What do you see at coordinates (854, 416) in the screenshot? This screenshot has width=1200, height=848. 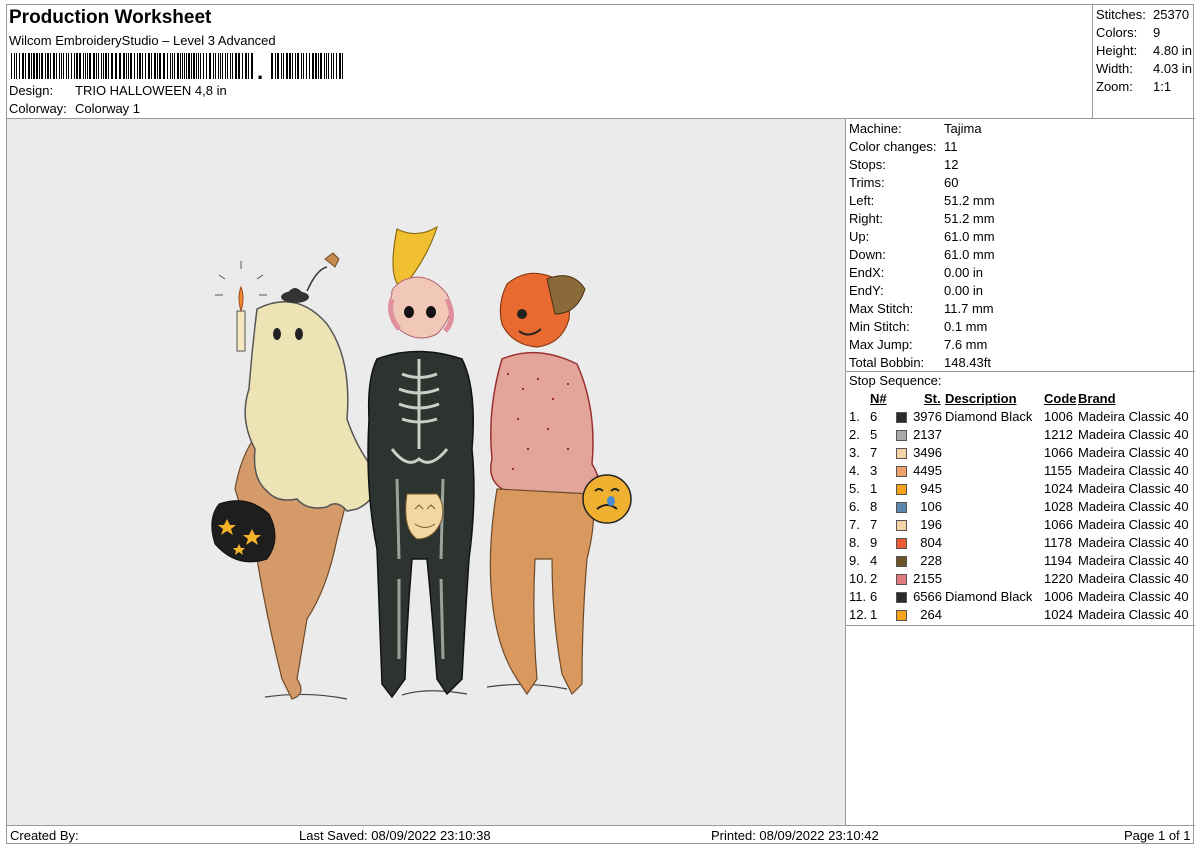 I see `stop-index: 1.` at bounding box center [854, 416].